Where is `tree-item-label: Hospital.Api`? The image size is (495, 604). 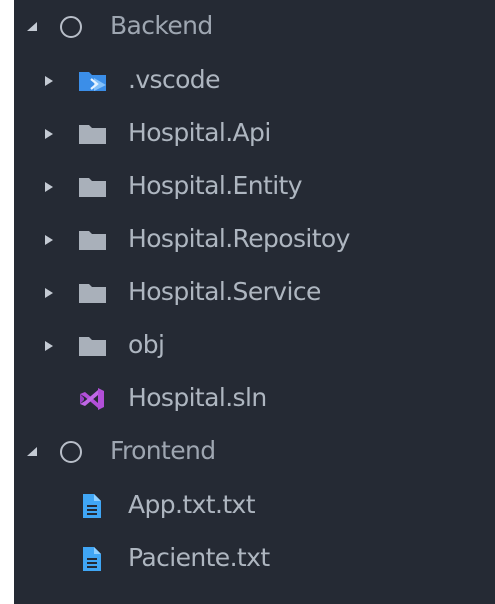
tree-item-label: Hospital.Api is located at coordinates (199, 132).